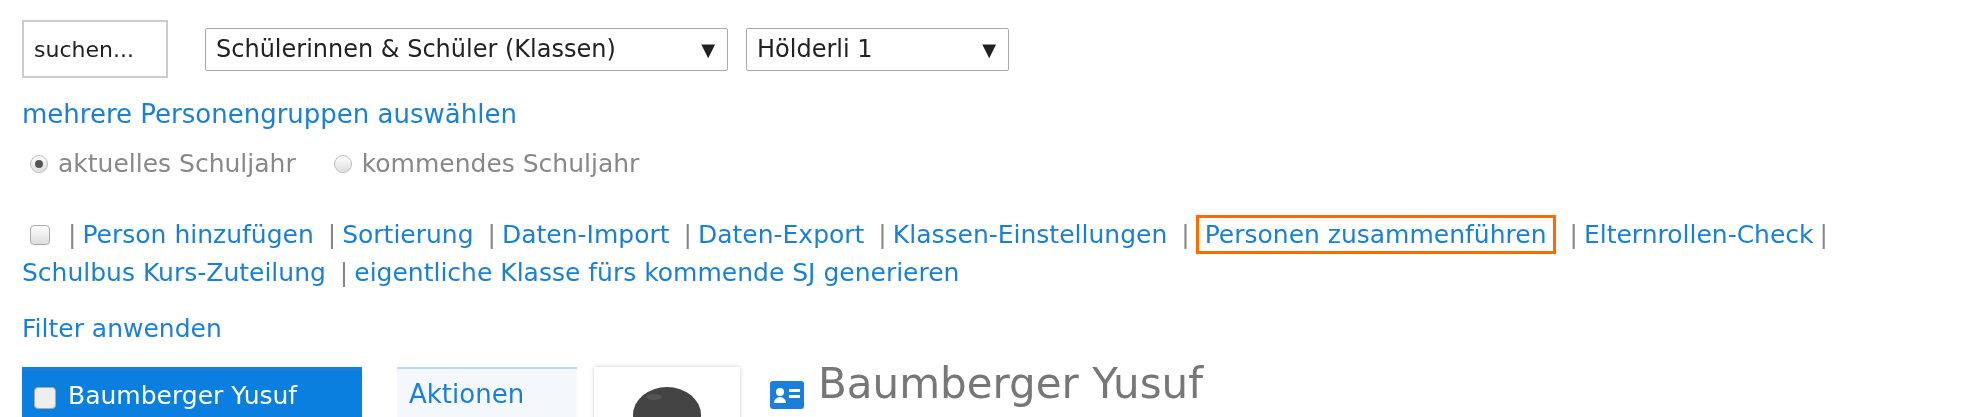 Image resolution: width=1968 pixels, height=417 pixels. Describe the element at coordinates (177, 163) in the screenshot. I see `radio-label: aktuelles Schuljahr` at that location.